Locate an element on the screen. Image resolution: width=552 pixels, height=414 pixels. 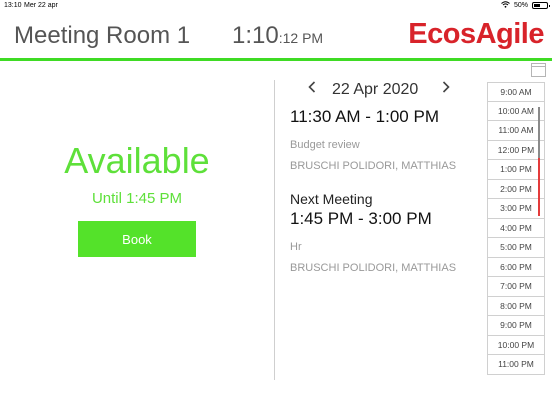
timeline-slot: 10:00 AM is located at coordinates (516, 111).